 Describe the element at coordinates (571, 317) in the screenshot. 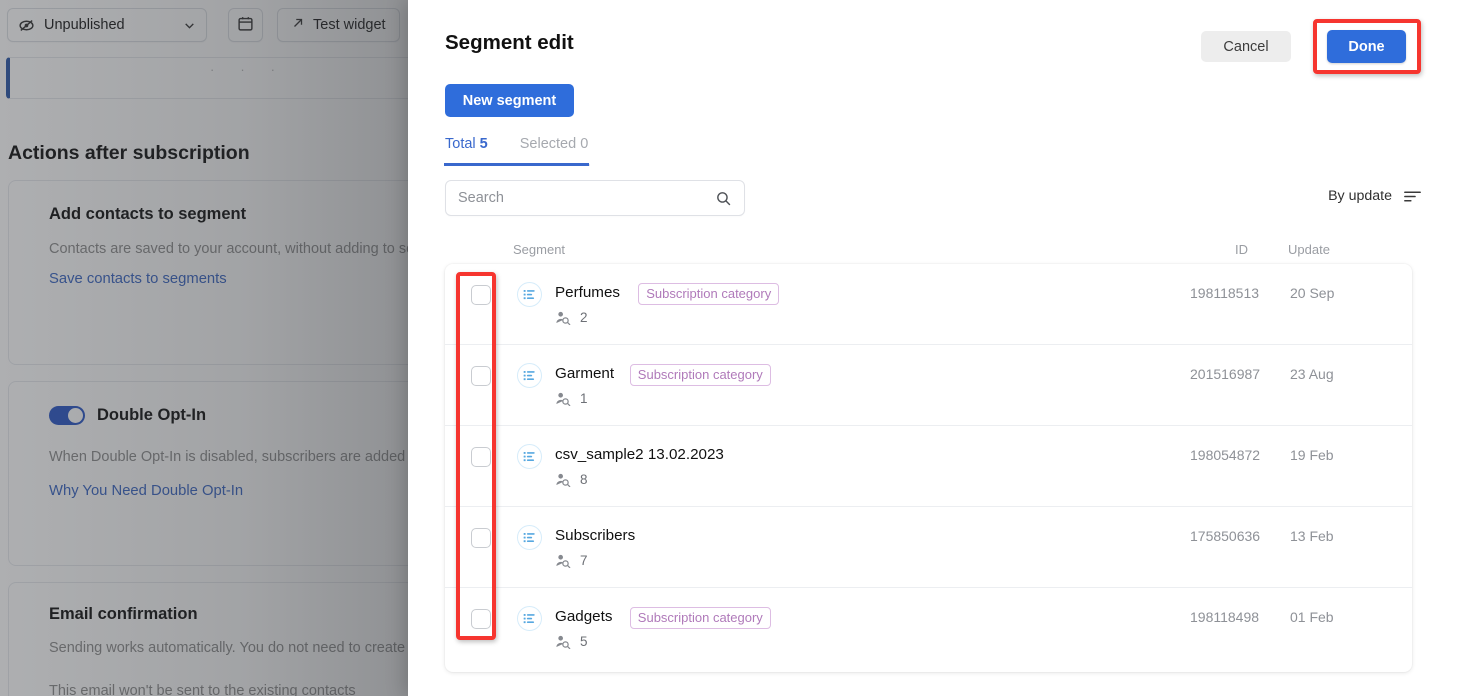

I see `segment-contacts-count: 2` at that location.